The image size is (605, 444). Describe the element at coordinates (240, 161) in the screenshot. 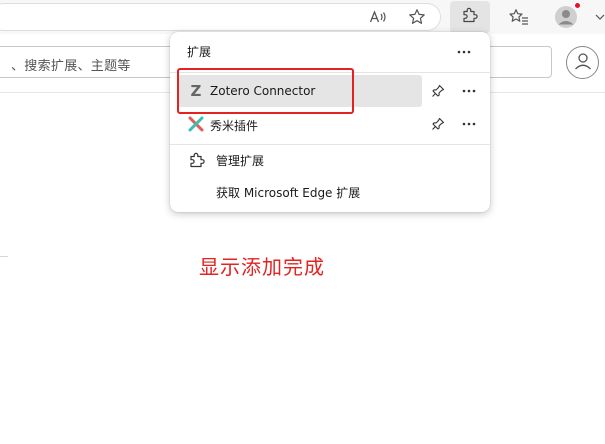

I see `manage-extensions-label: 管理扩展` at that location.